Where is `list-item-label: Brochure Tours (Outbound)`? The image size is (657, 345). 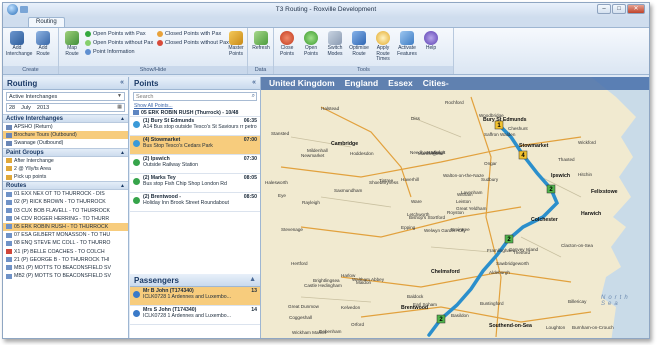
list-item-label: Brochure Tours (Outbound) is located at coordinates (45, 135).